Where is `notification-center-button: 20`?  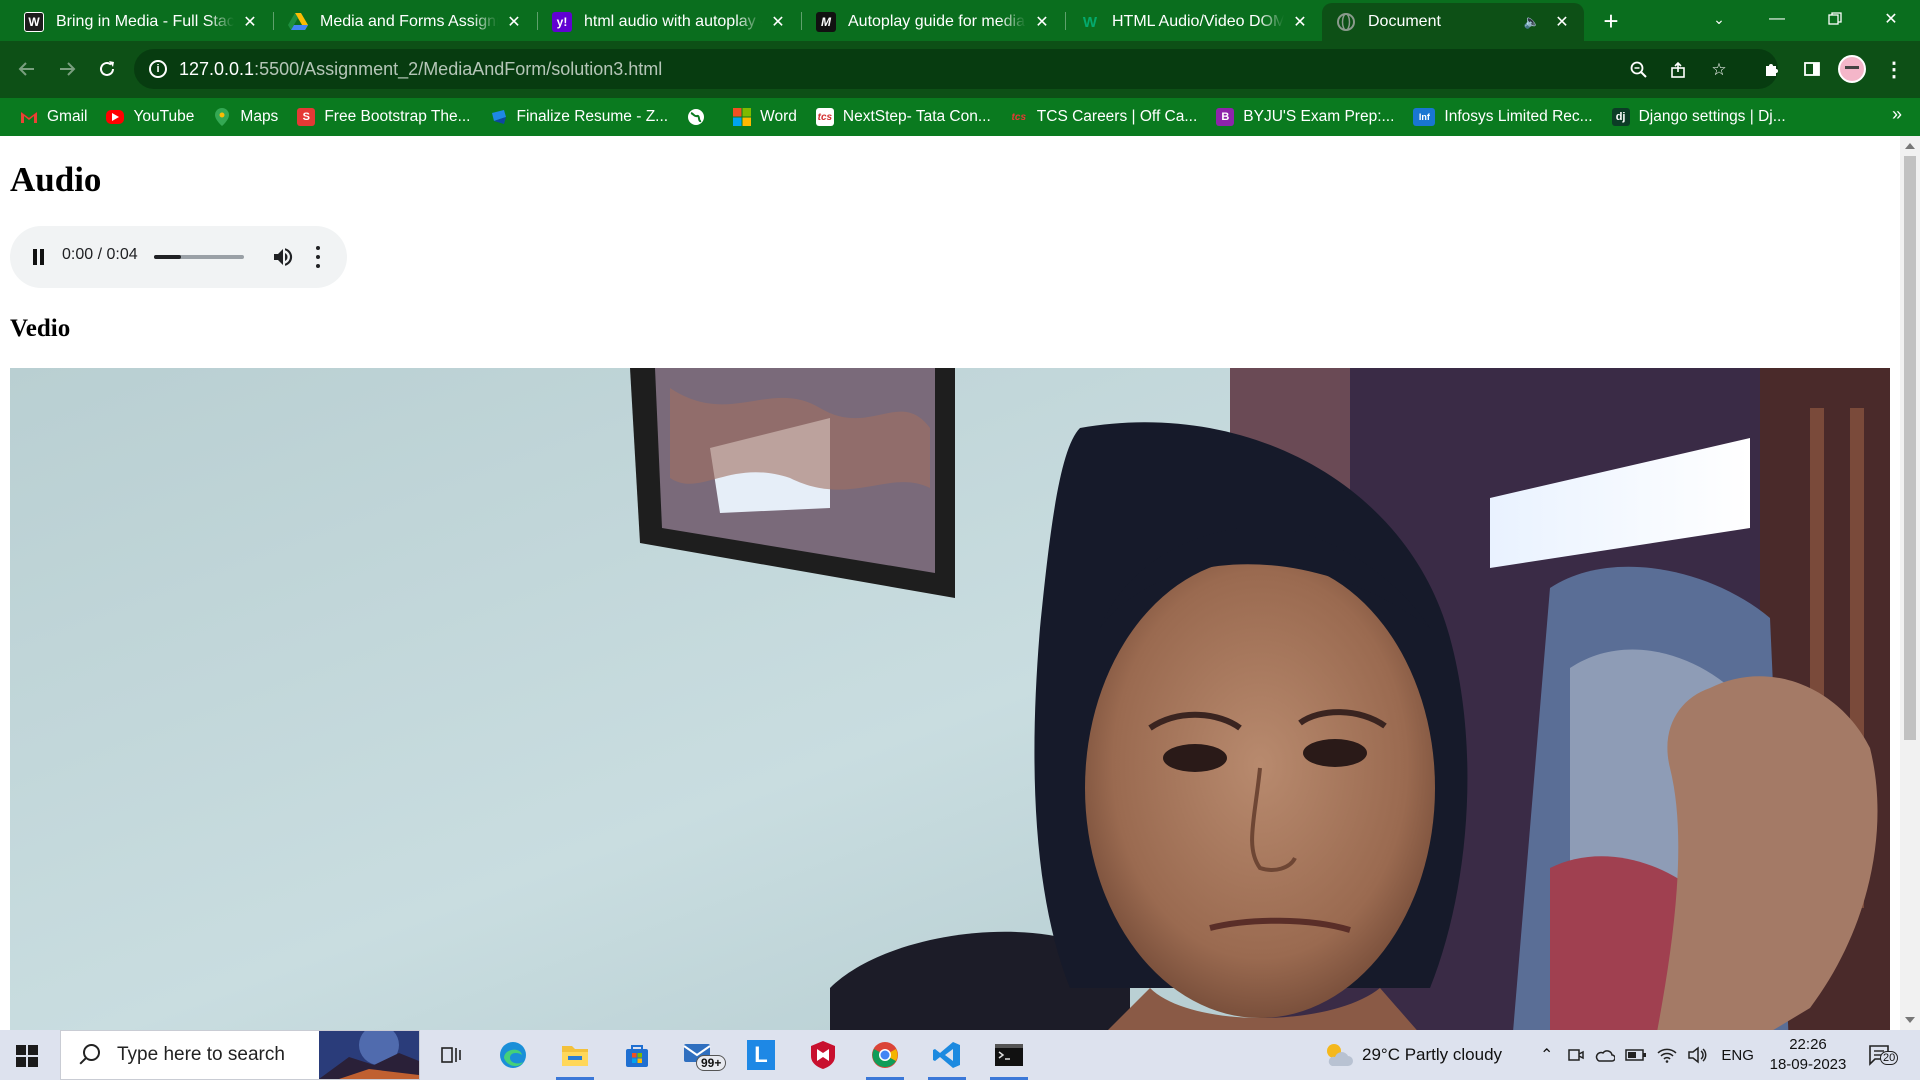
notification-center-button: 20 is located at coordinates (1883, 1055).